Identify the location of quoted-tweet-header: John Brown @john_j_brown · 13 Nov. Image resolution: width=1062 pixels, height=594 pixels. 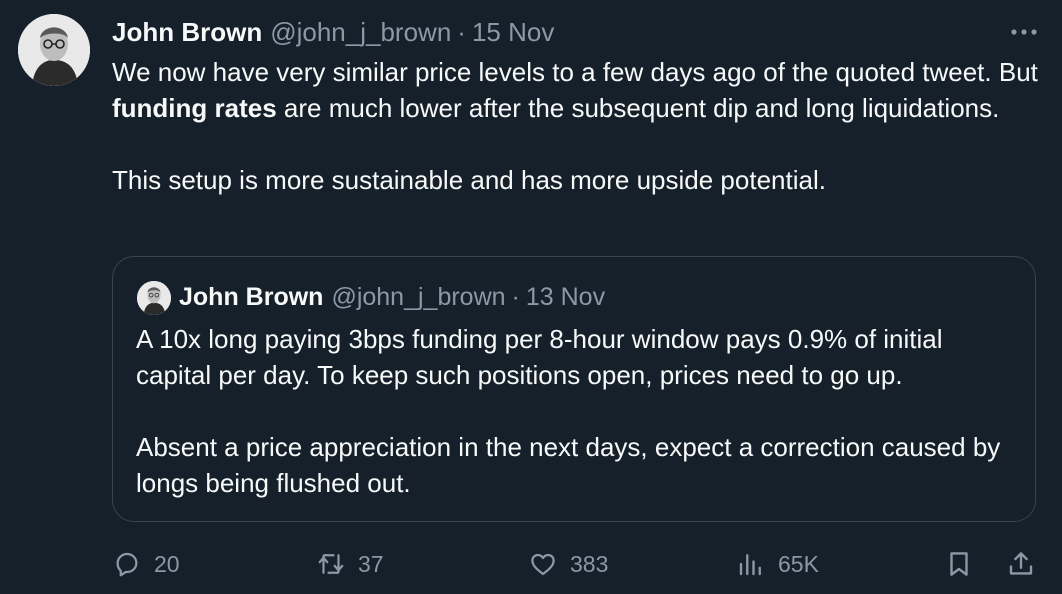
(392, 297).